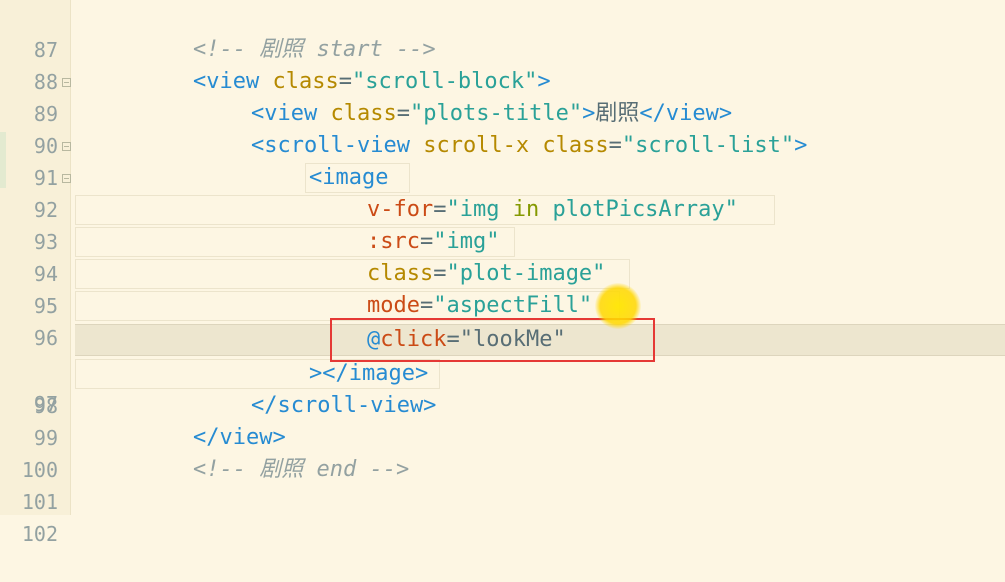 The image size is (1005, 582). I want to click on attr-value: "scroll-block", so click(444, 81).